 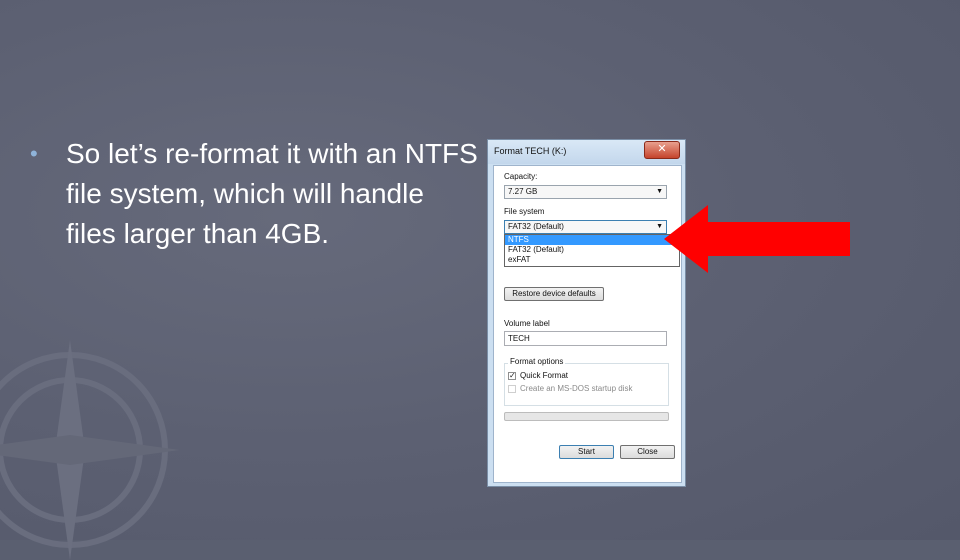 I want to click on start-button: Start, so click(x=586, y=452).